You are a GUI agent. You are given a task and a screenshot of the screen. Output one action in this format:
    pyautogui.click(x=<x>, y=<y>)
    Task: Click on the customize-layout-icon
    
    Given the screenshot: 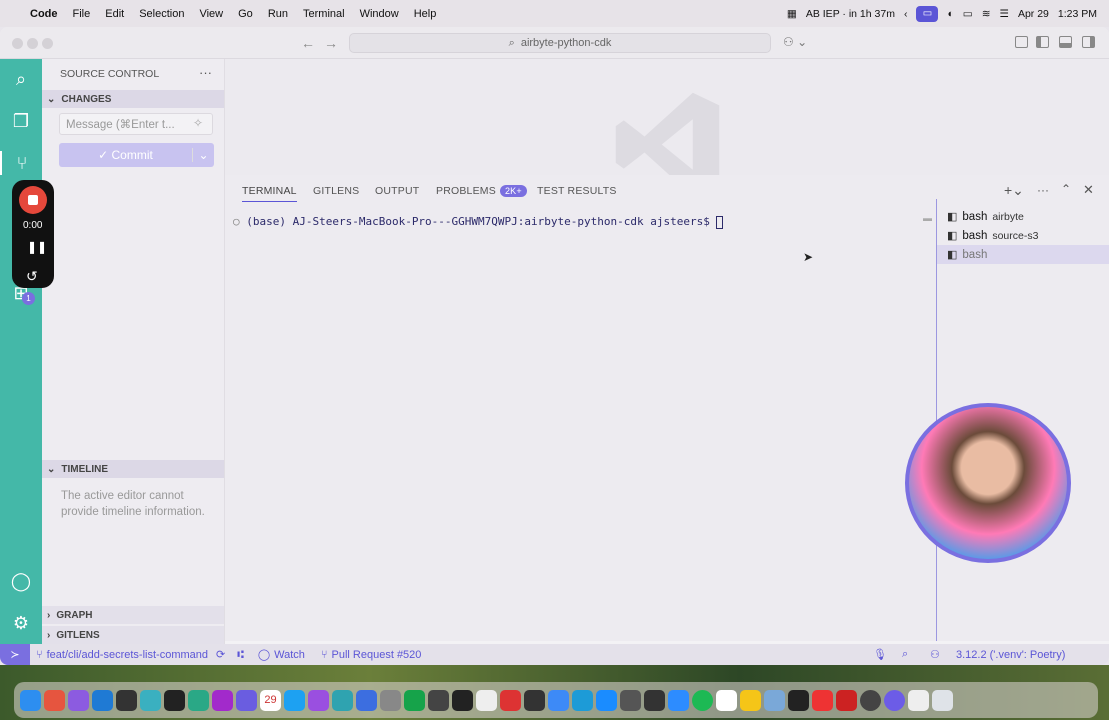 What is the action you would take?
    pyautogui.click(x=1021, y=42)
    